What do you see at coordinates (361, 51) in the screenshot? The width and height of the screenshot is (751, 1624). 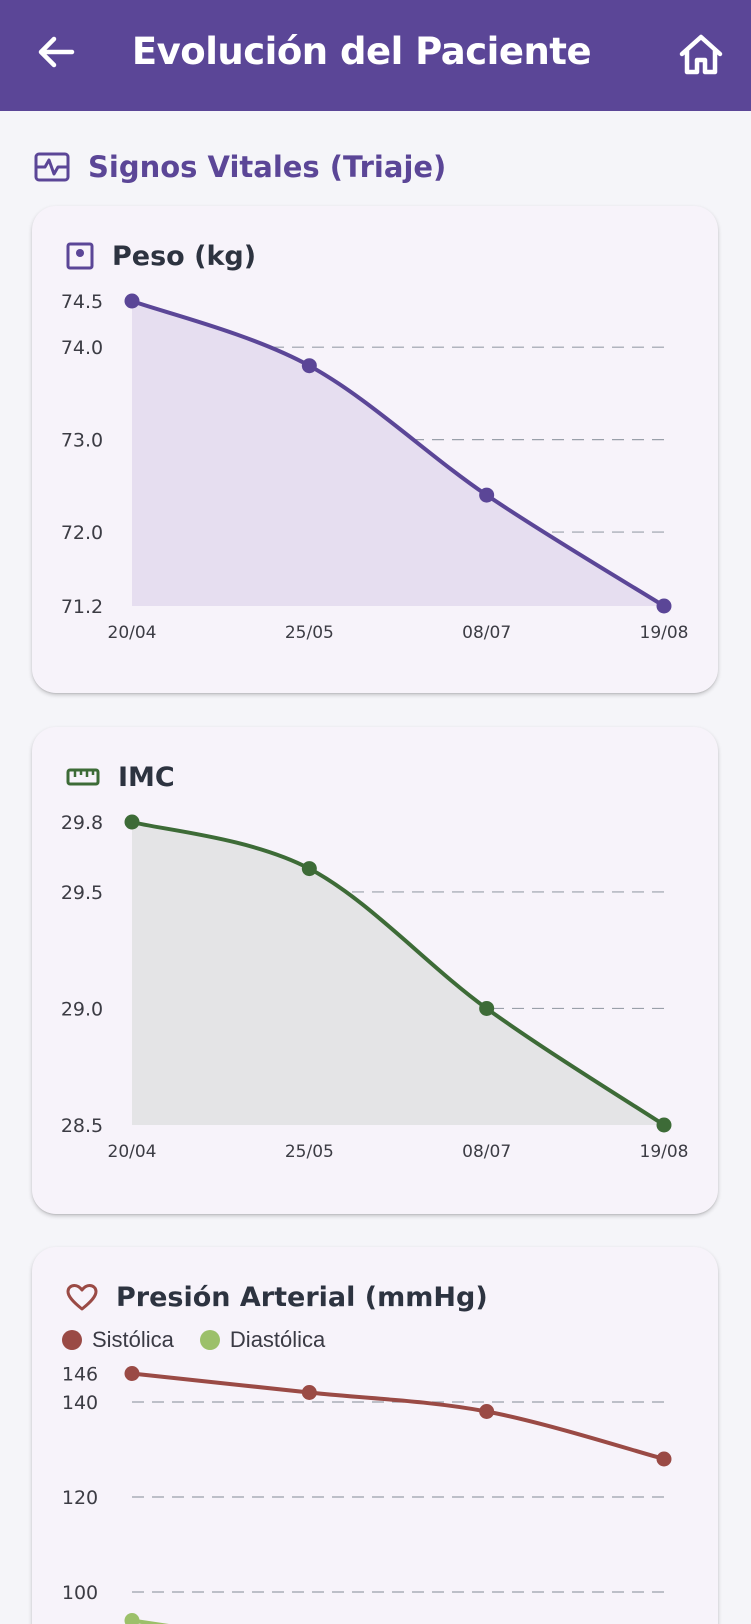 I see `page-title: Evolución del Paciente` at bounding box center [361, 51].